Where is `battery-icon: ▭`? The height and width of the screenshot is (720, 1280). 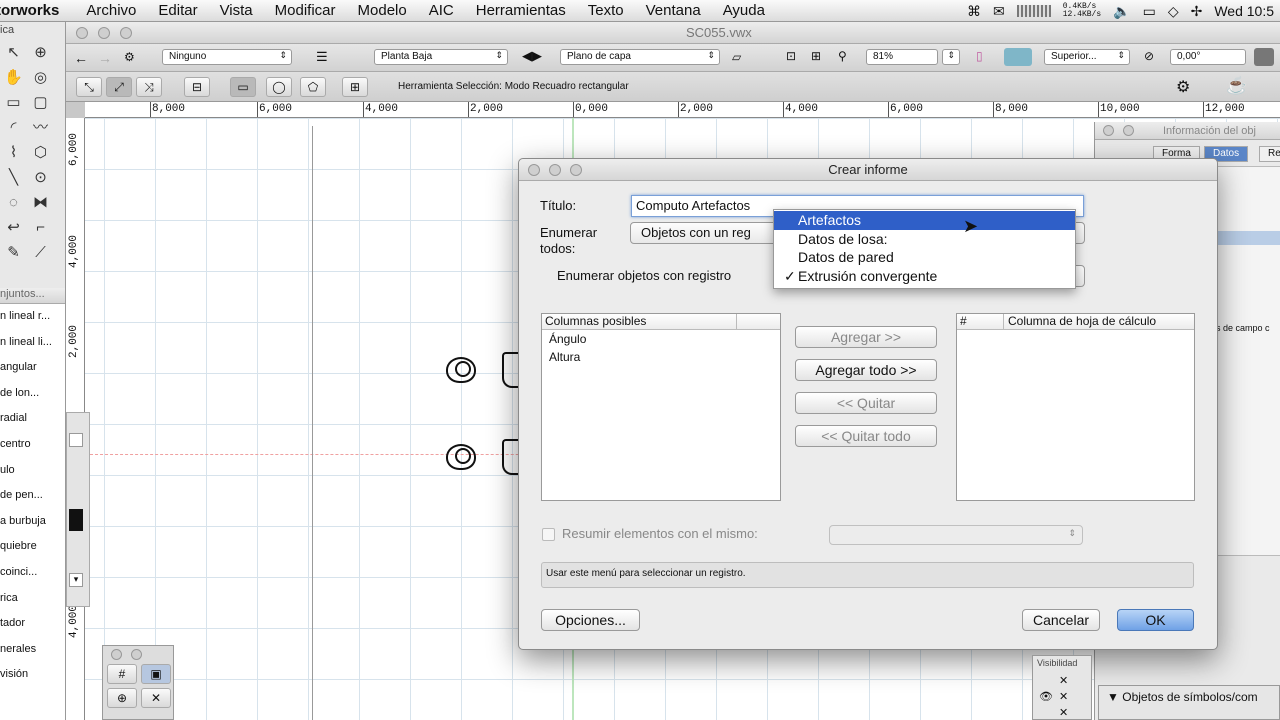
battery-icon: ▭ is located at coordinates (1149, 11).